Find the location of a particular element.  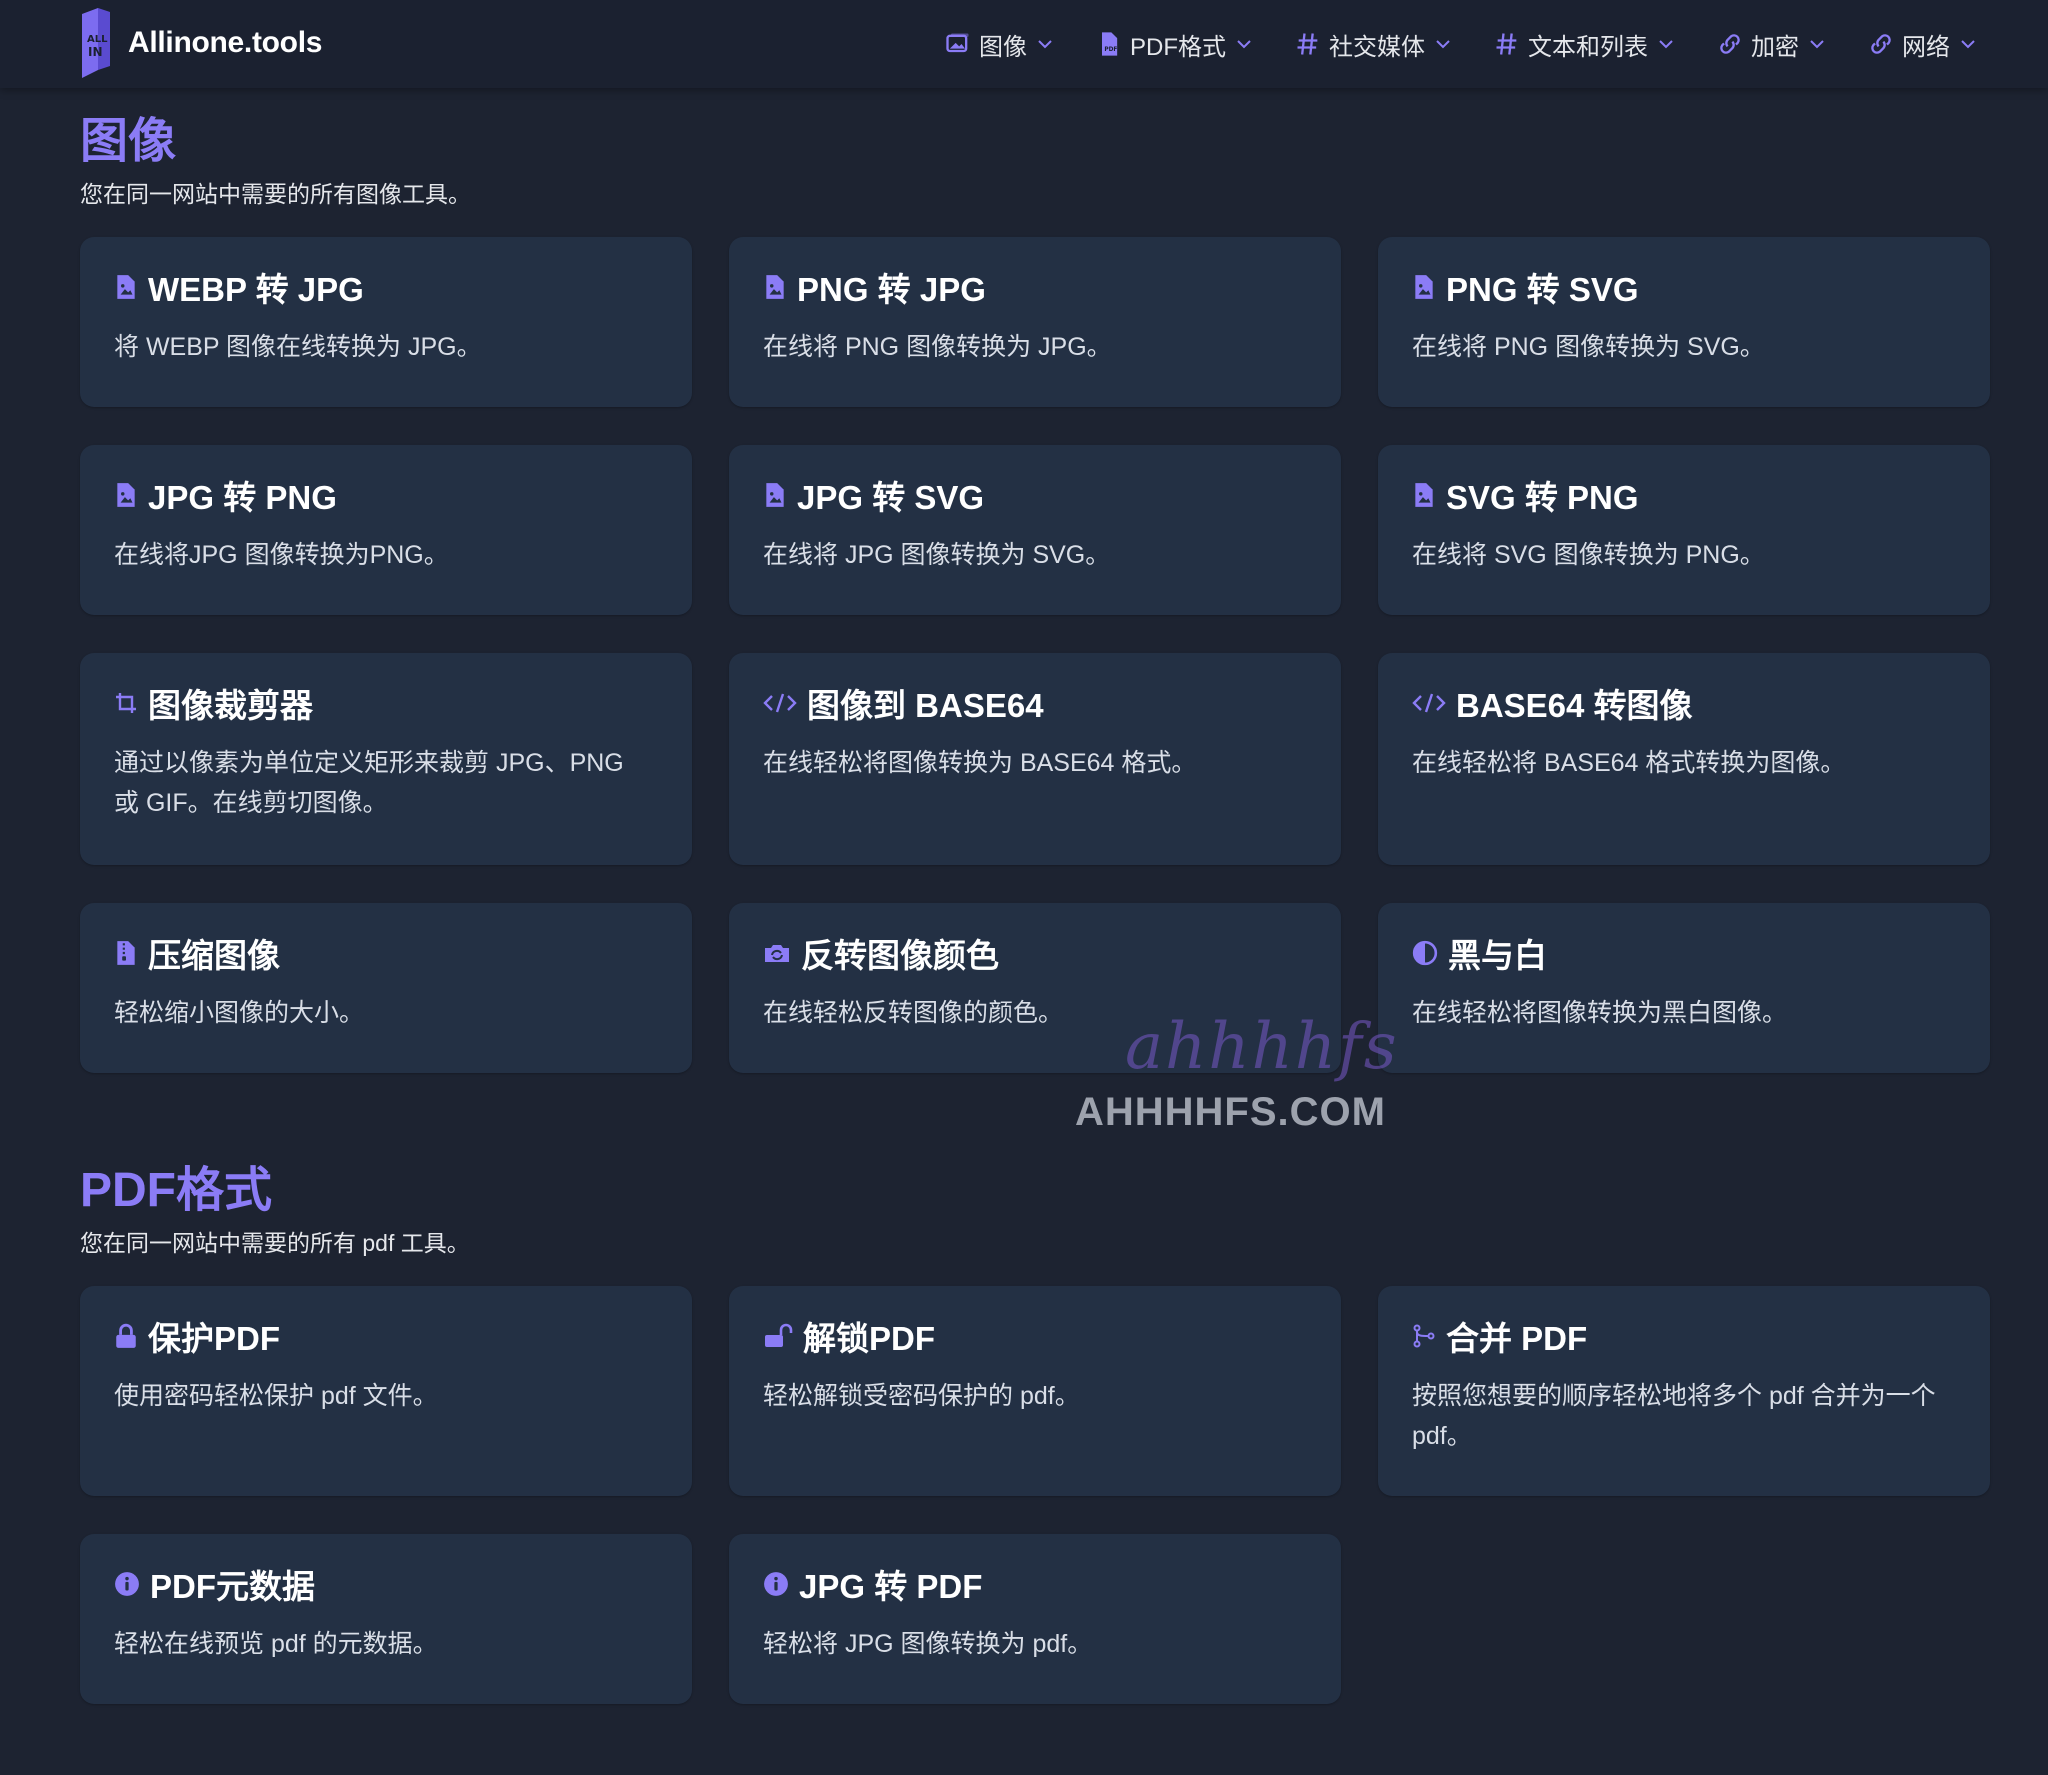

nav-item-image: 图像 is located at coordinates (999, 44).